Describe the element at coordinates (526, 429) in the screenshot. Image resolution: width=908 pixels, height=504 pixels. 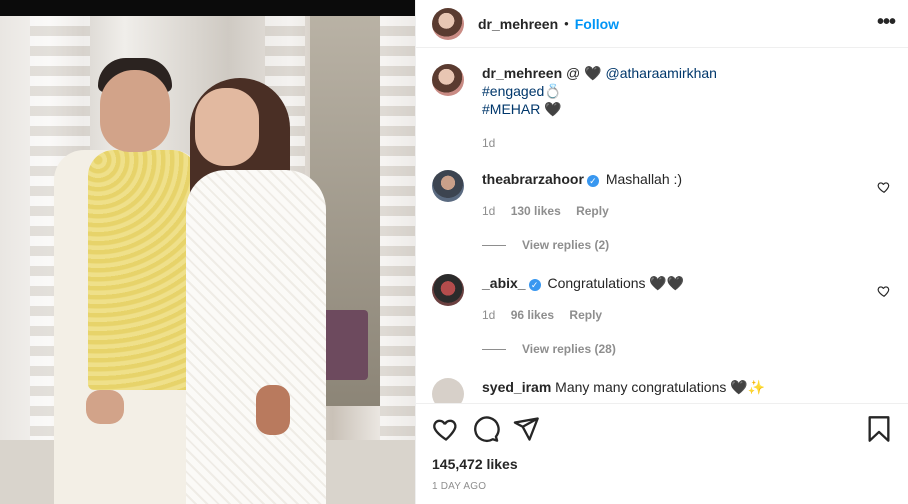
I see `share-send-icon` at that location.